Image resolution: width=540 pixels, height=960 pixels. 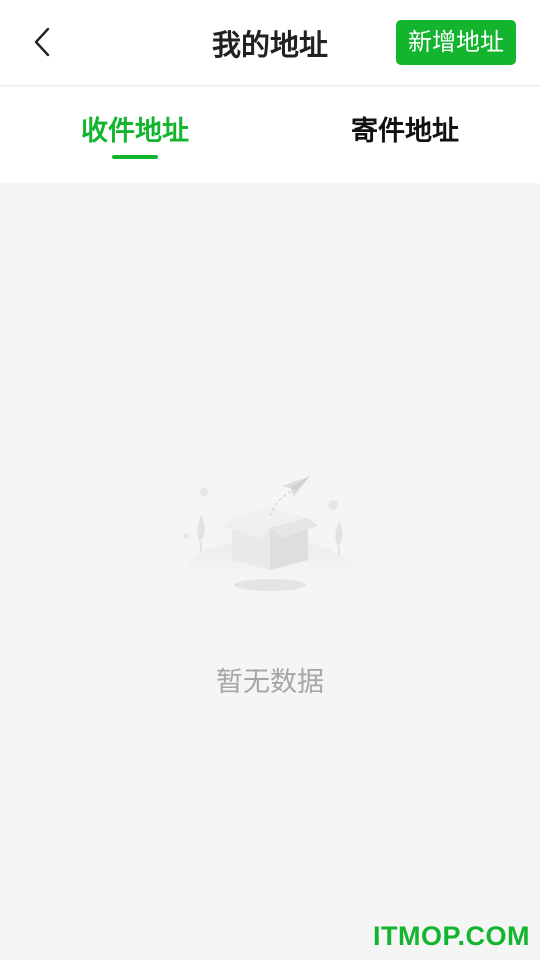 I want to click on empty-box-icon, so click(x=271, y=533).